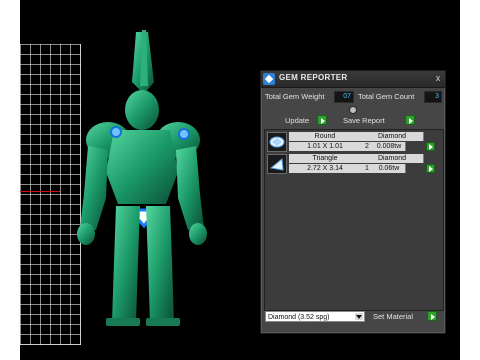 Image resolution: width=480 pixels, height=360 pixels. I want to click on panel-title: GEM REPORTER, so click(313, 77).